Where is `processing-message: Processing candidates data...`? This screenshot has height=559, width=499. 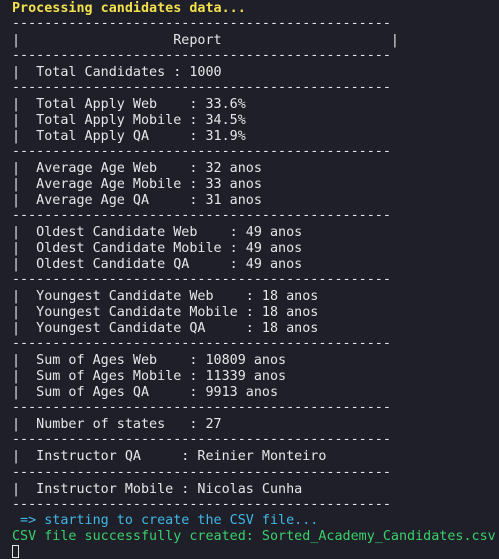 processing-message: Processing candidates data... is located at coordinates (129, 8).